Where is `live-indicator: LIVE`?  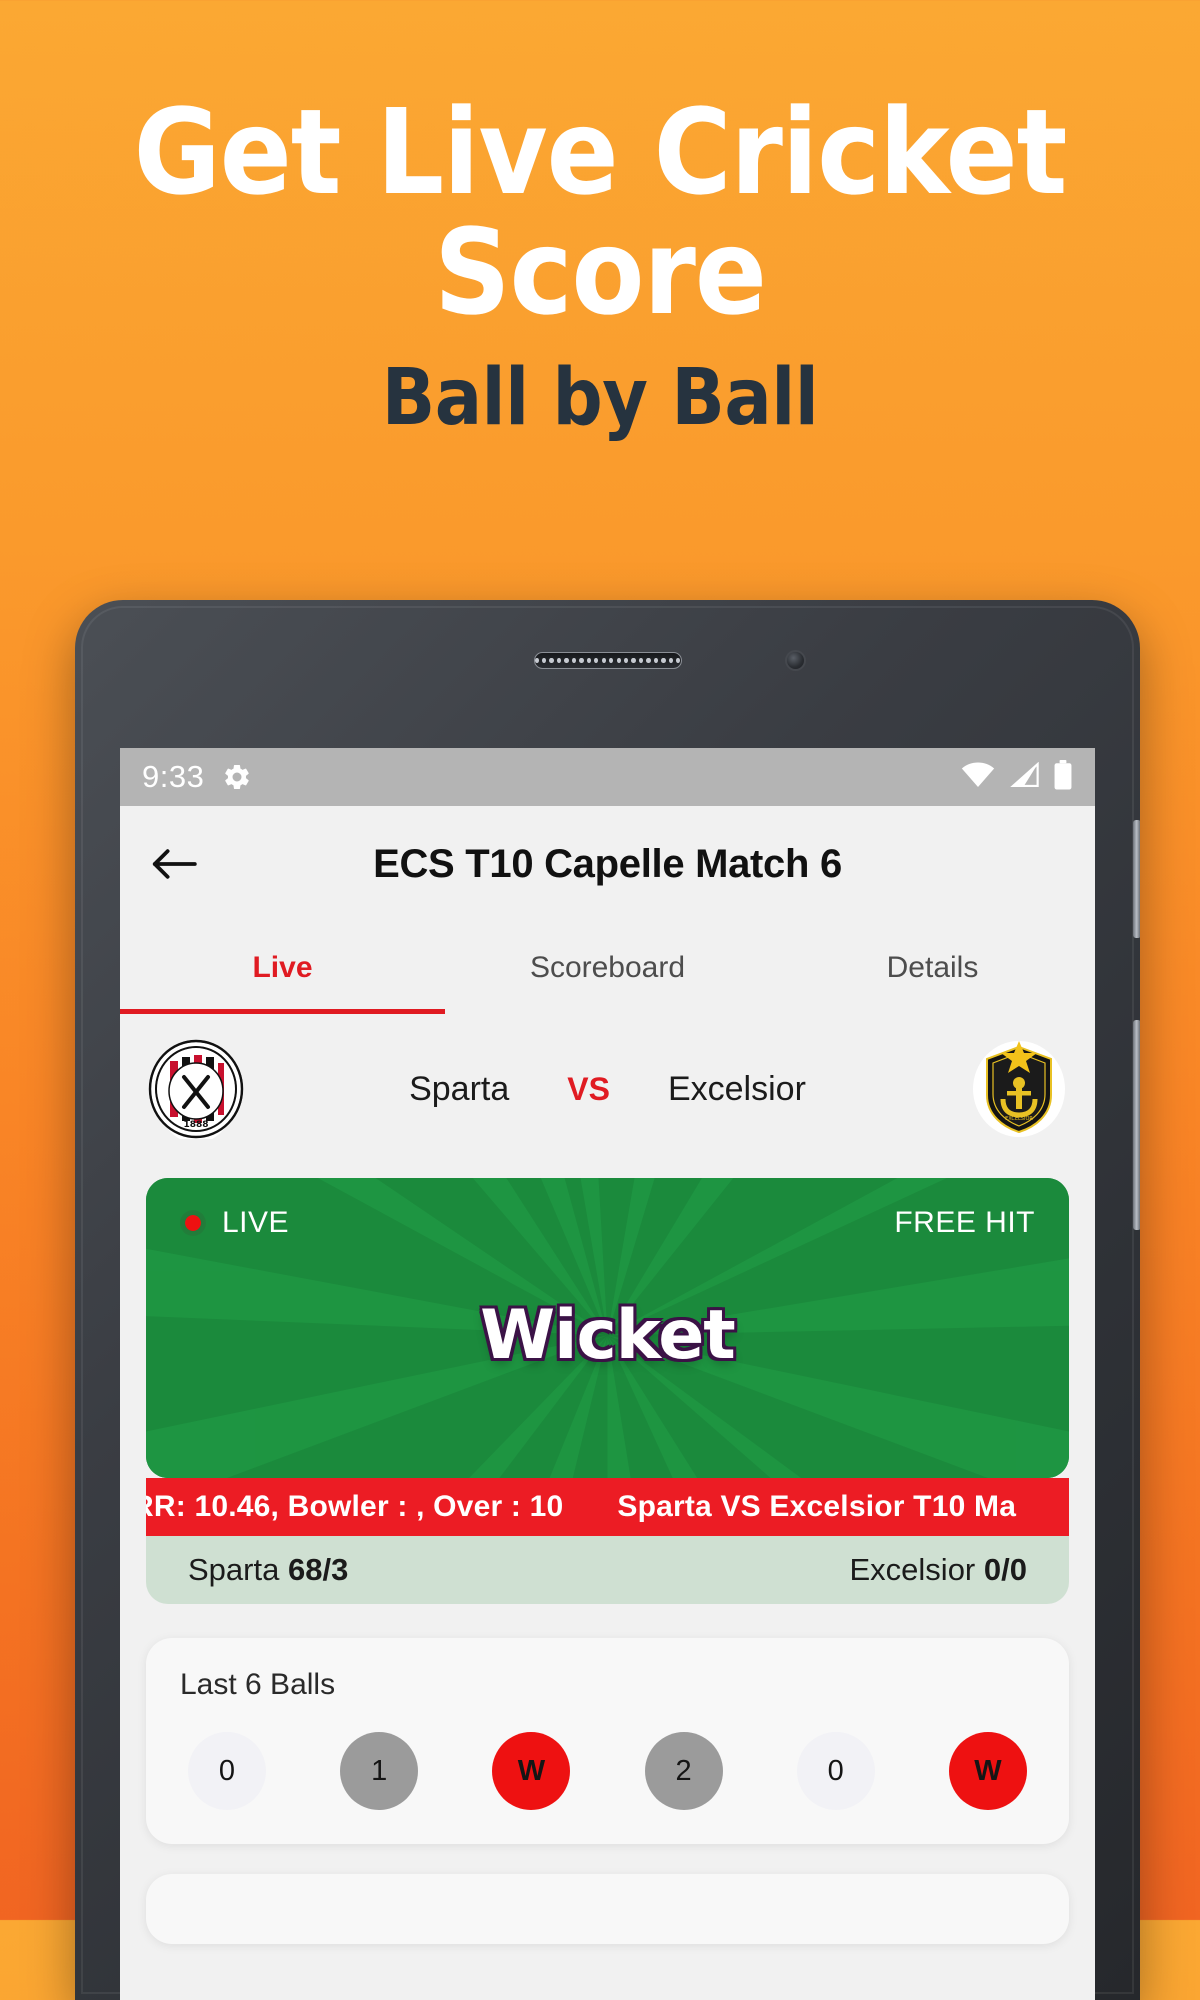
live-indicator: LIVE is located at coordinates (234, 1223).